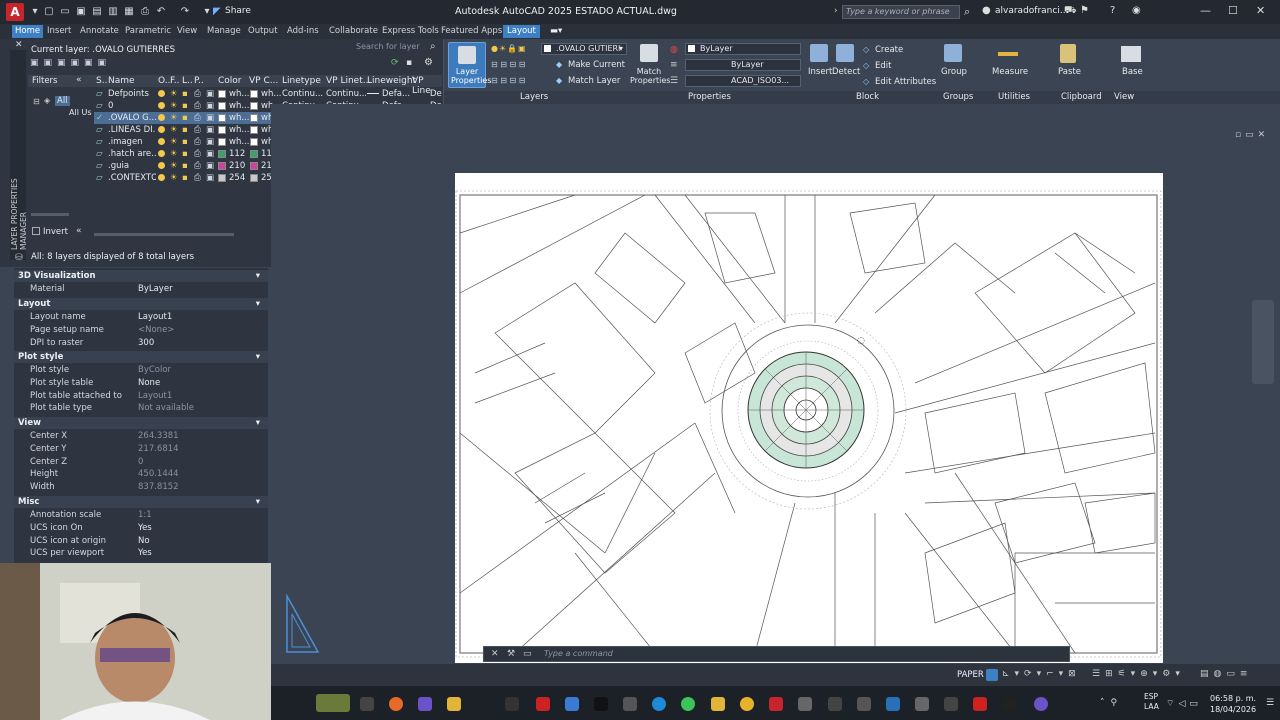 This screenshot has width=1280, height=720. What do you see at coordinates (1084, 10) in the screenshot?
I see `community-icon: ⚑` at bounding box center [1084, 10].